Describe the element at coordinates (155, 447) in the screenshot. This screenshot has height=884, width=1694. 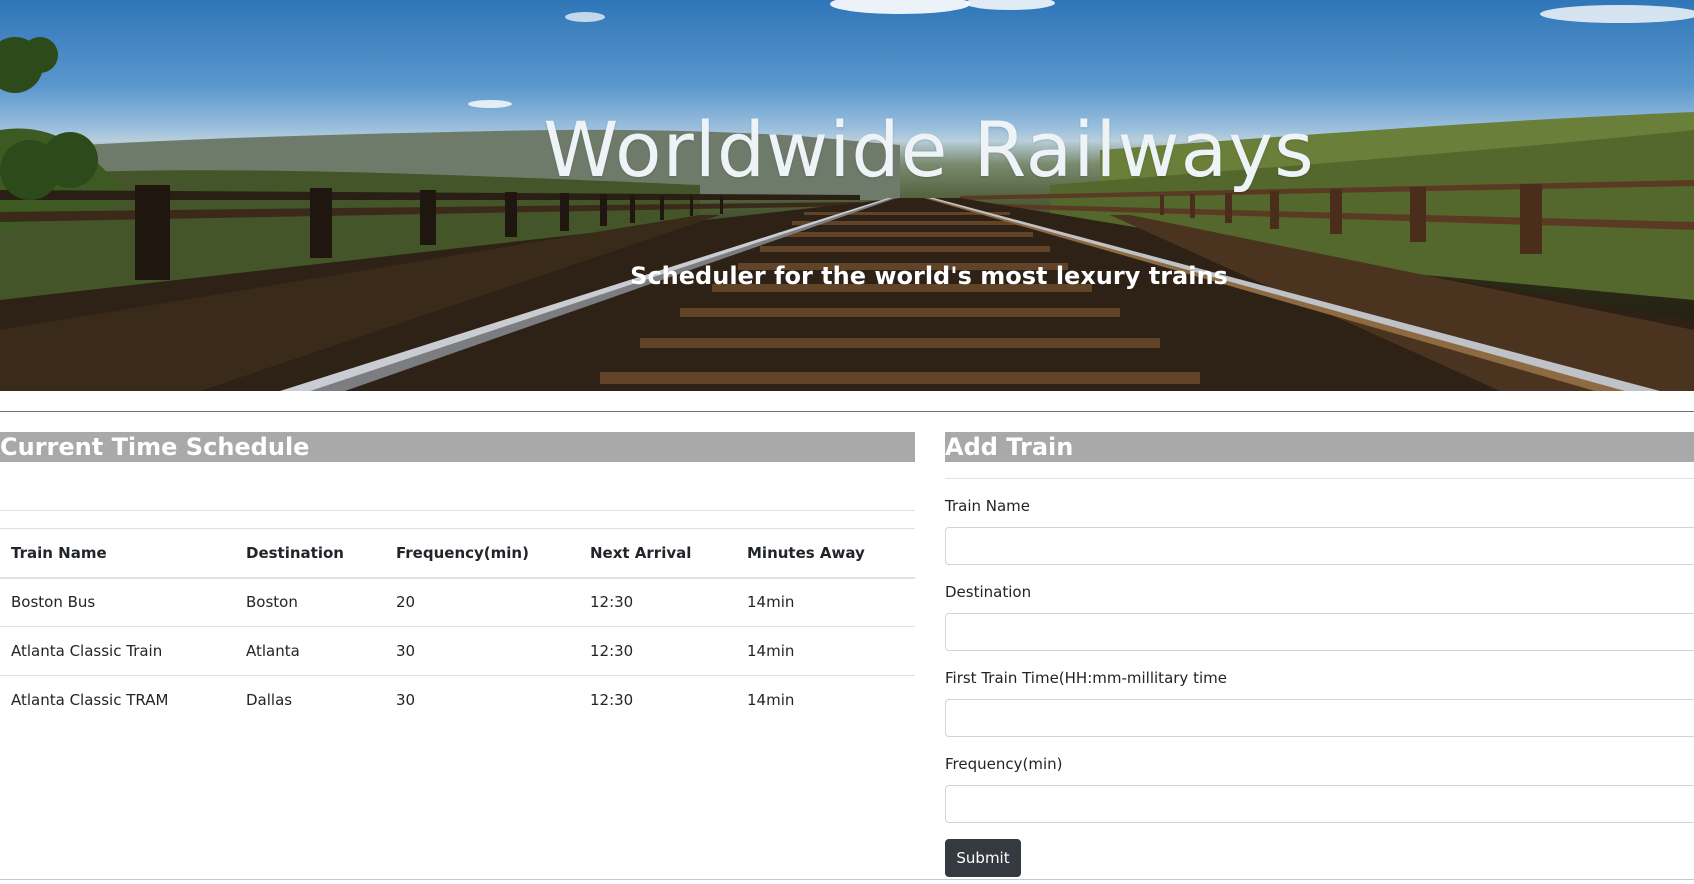
I see `schedule-heading-text: Current Time Schedule` at that location.